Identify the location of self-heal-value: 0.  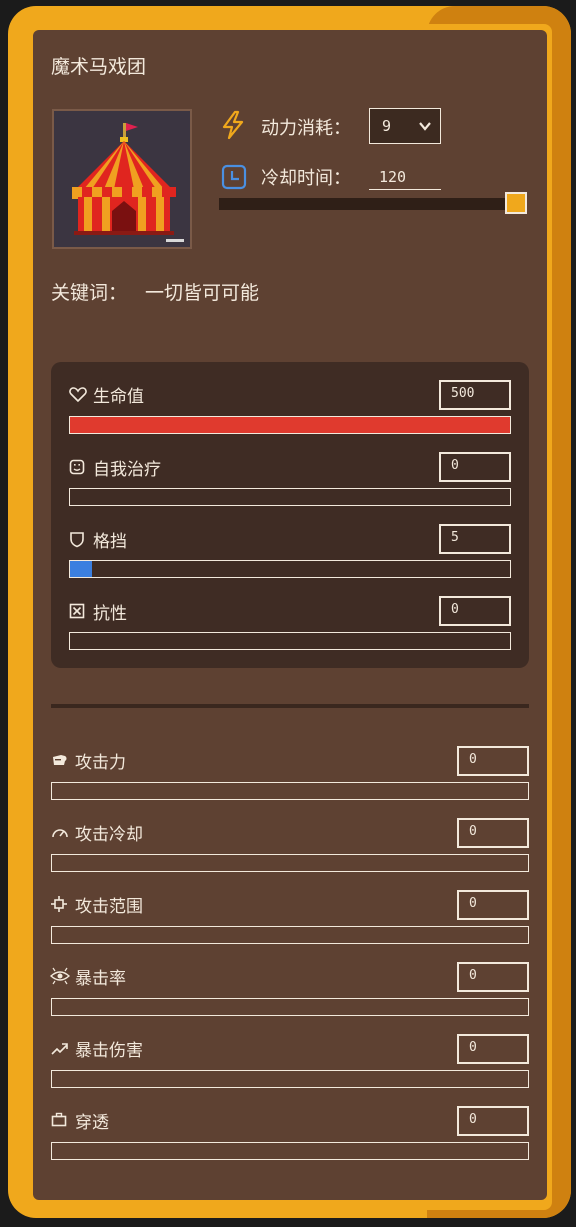
(455, 465).